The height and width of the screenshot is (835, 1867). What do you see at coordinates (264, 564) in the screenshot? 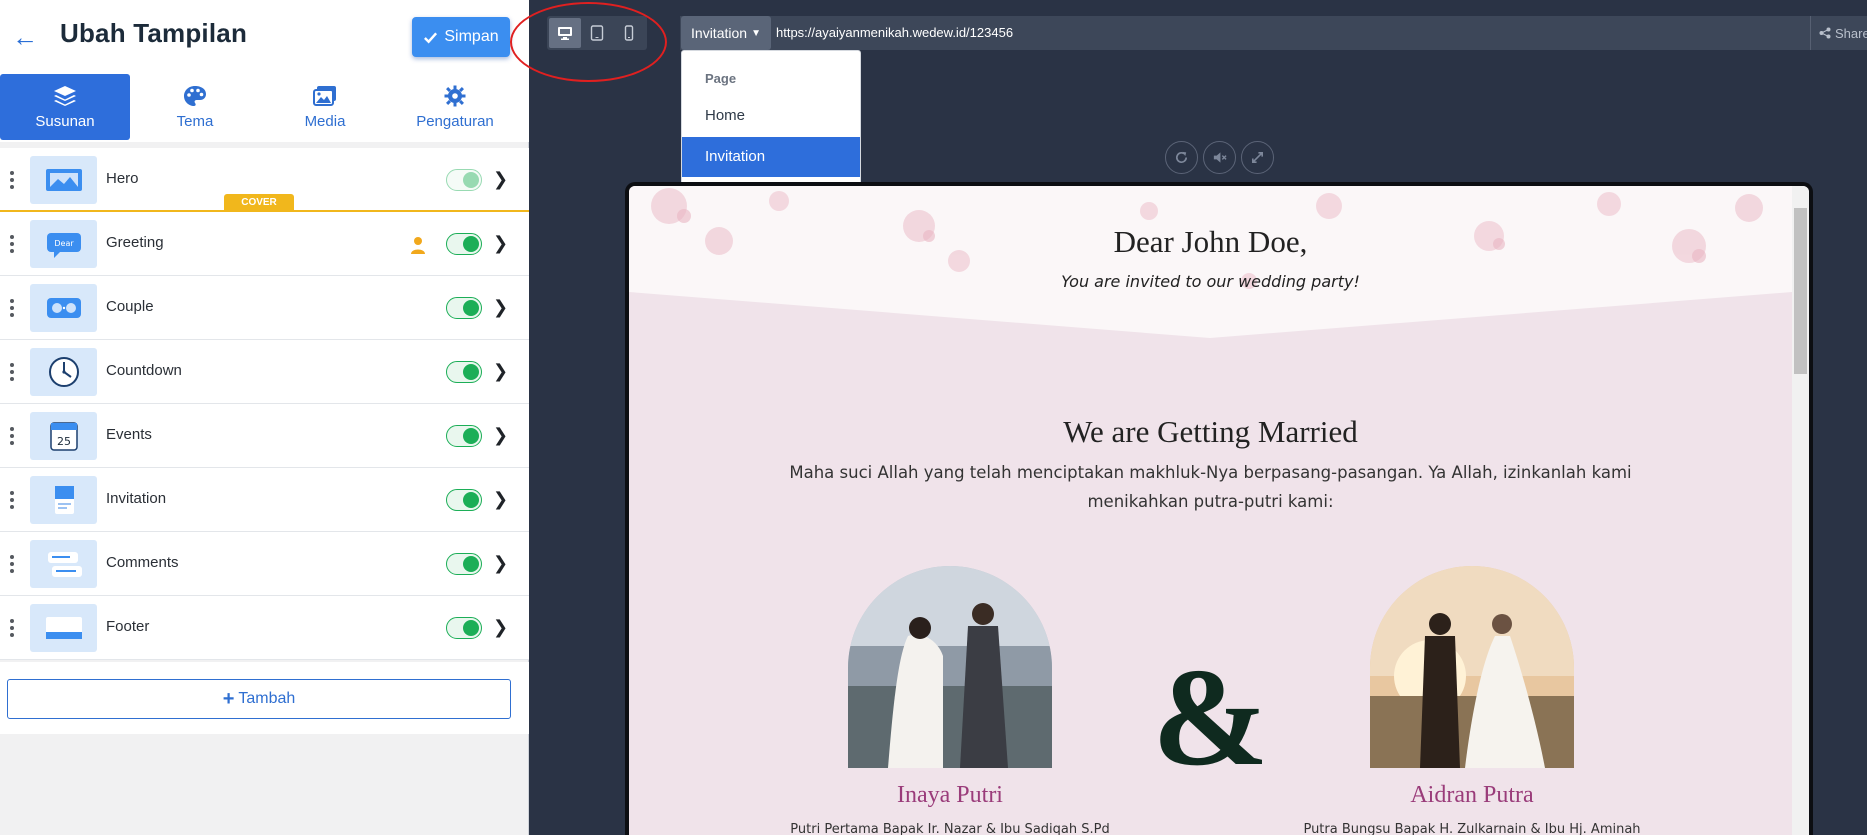
I see `section-row-comments: Comments ❯` at bounding box center [264, 564].